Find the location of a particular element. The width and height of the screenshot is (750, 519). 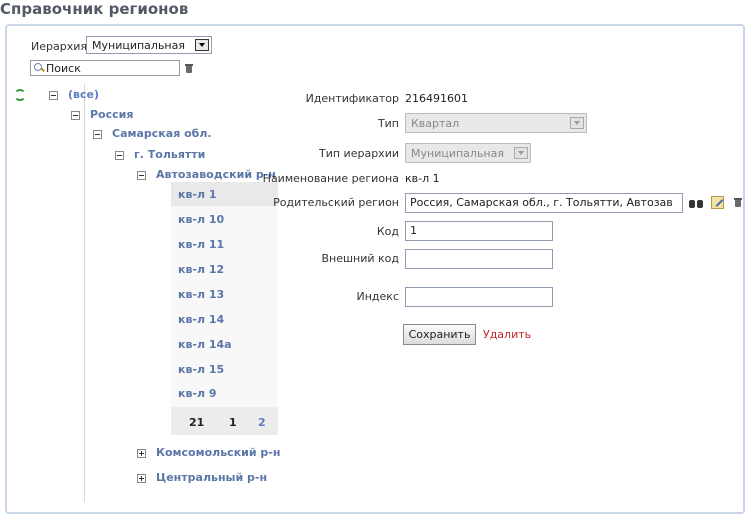

region-name-value: кв-л 1 is located at coordinates (422, 178).